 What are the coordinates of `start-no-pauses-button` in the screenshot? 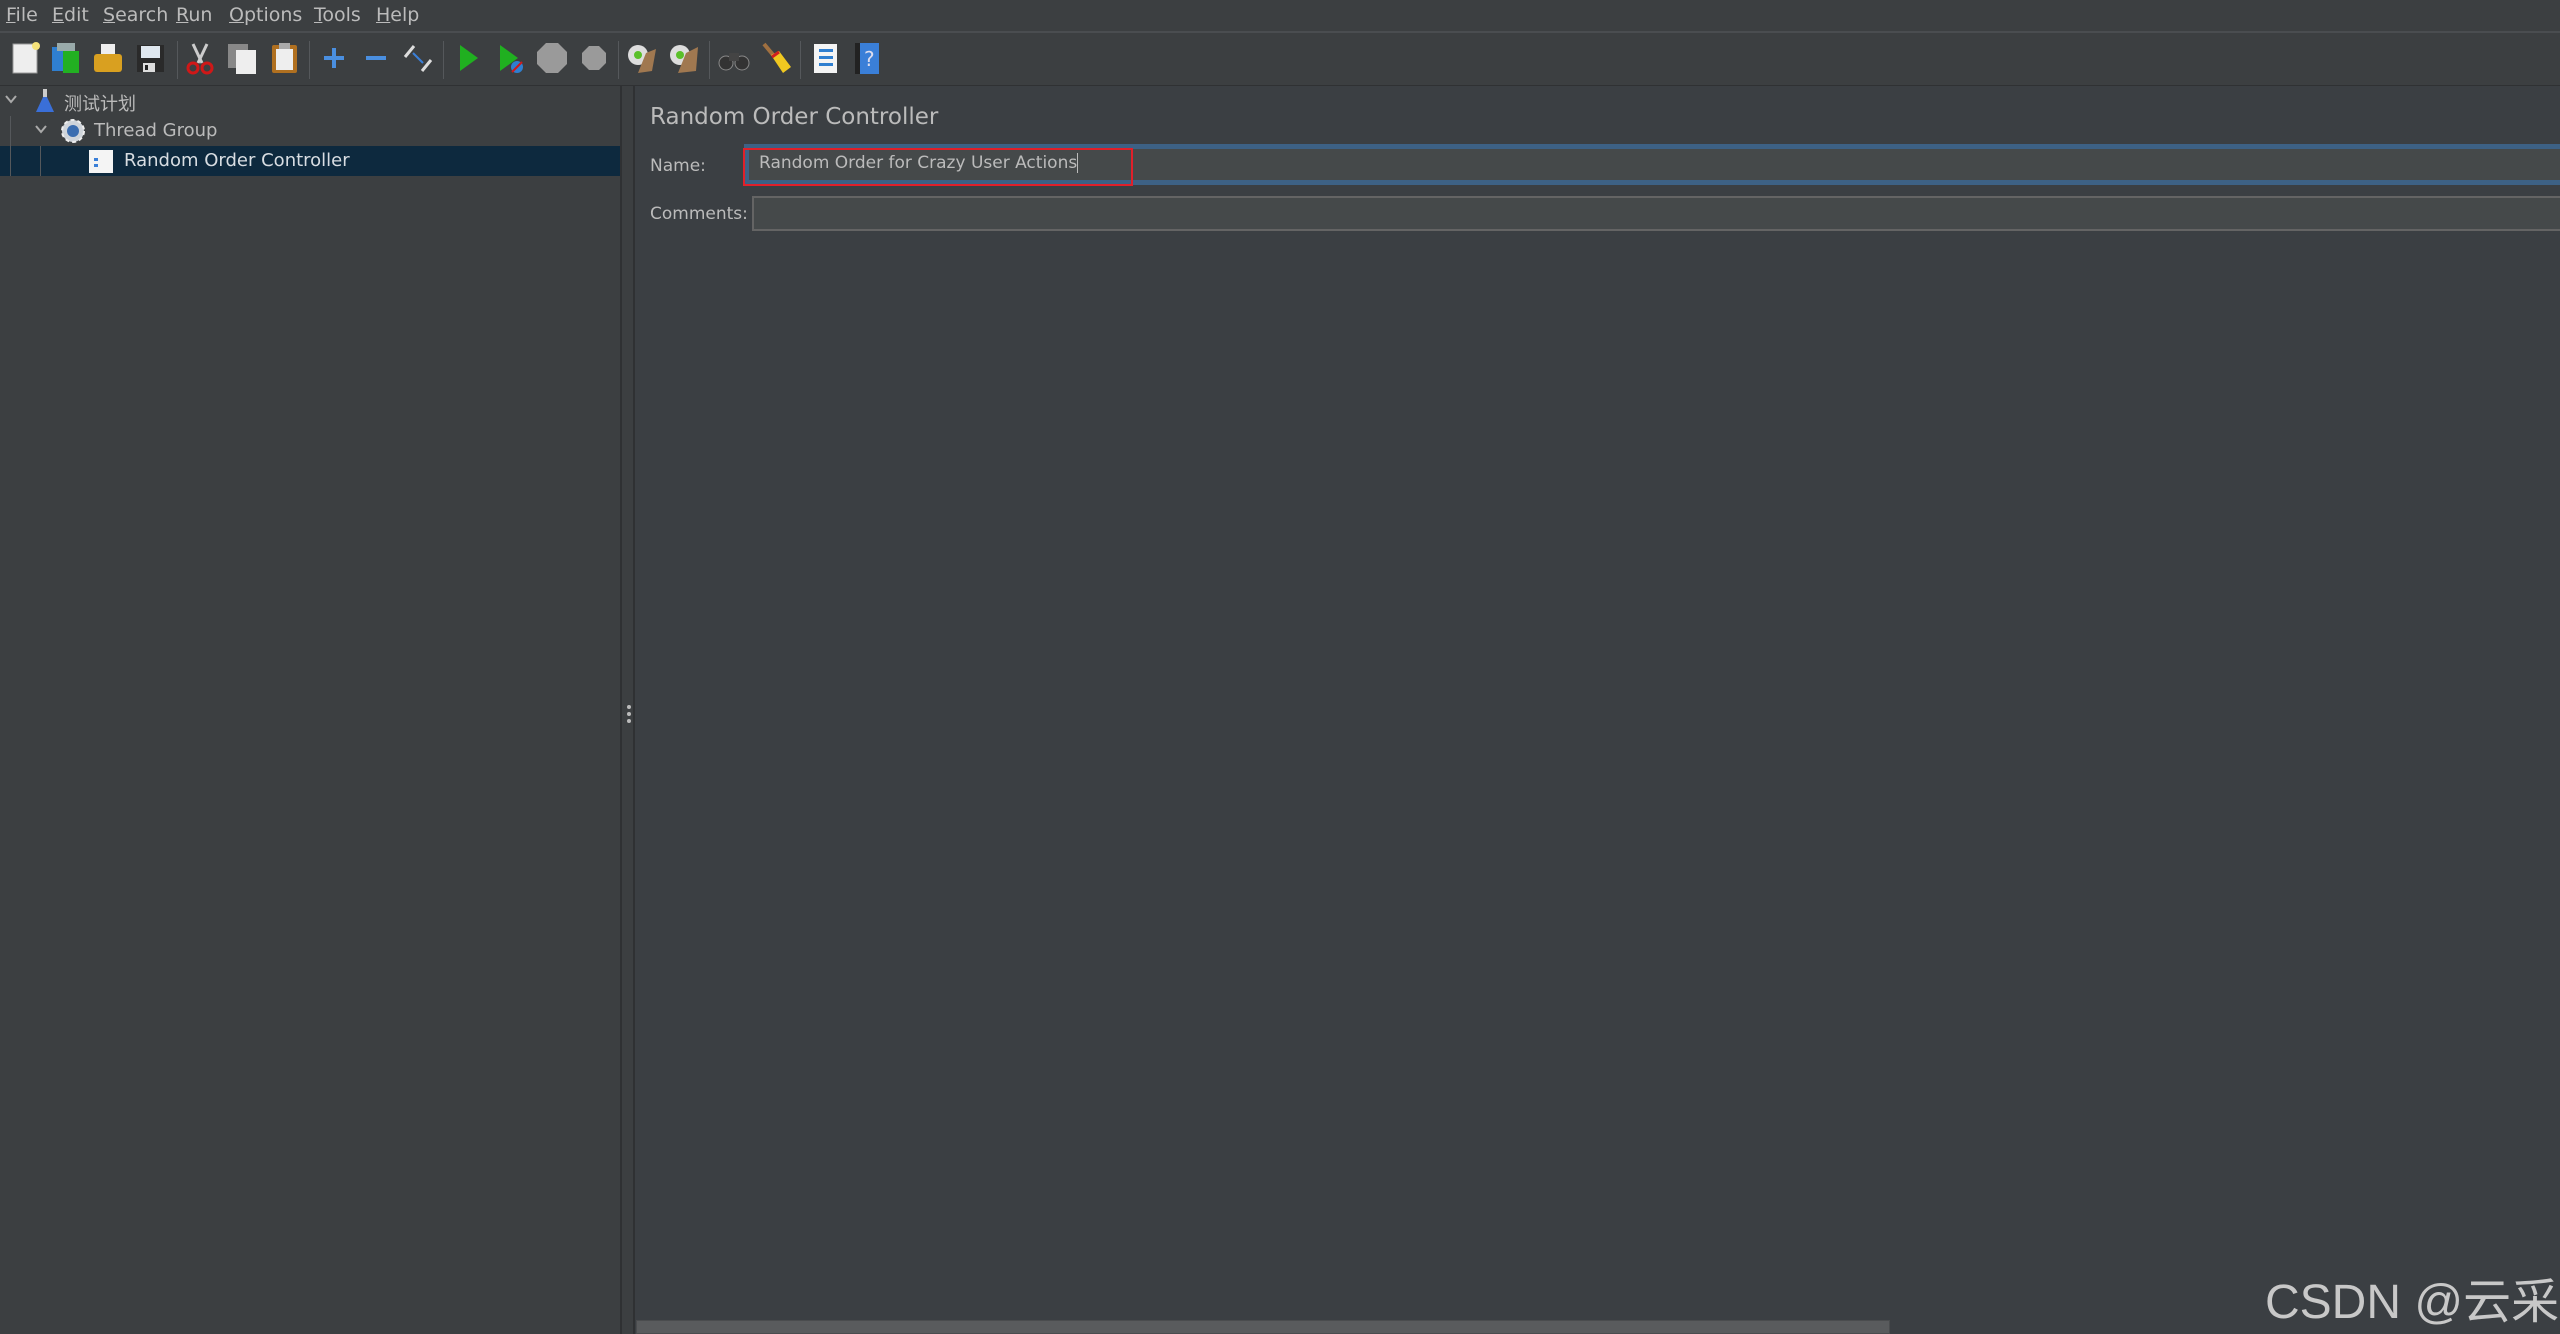 It's located at (510, 58).